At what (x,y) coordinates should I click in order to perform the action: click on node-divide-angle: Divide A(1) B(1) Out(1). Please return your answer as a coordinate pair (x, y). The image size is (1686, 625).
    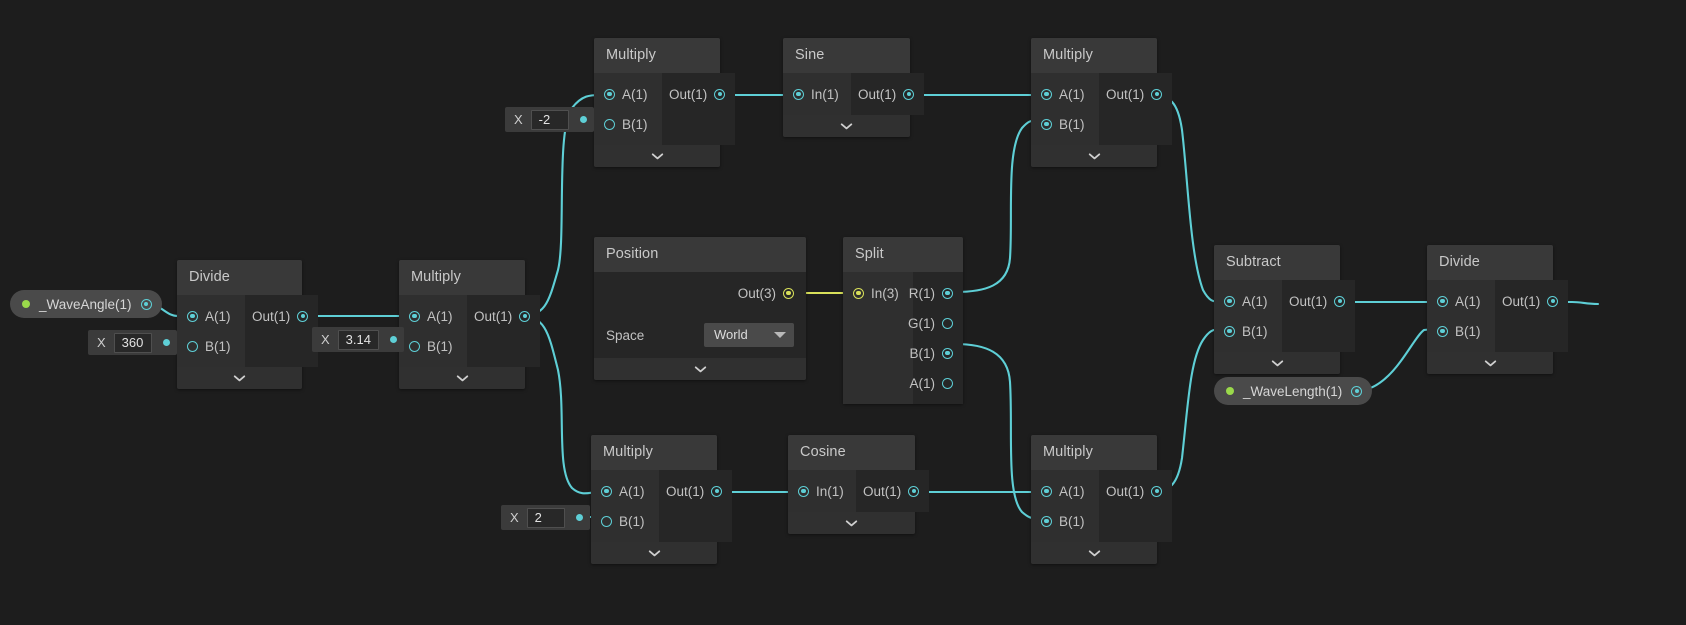
    Looking at the image, I should click on (248, 324).